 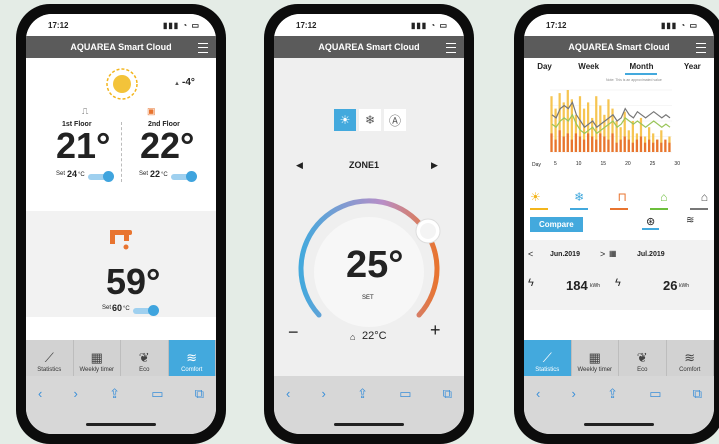 What do you see at coordinates (617, 164) in the screenshot?
I see `chart-x-ticks: 5 10 15 20 25 30` at bounding box center [617, 164].